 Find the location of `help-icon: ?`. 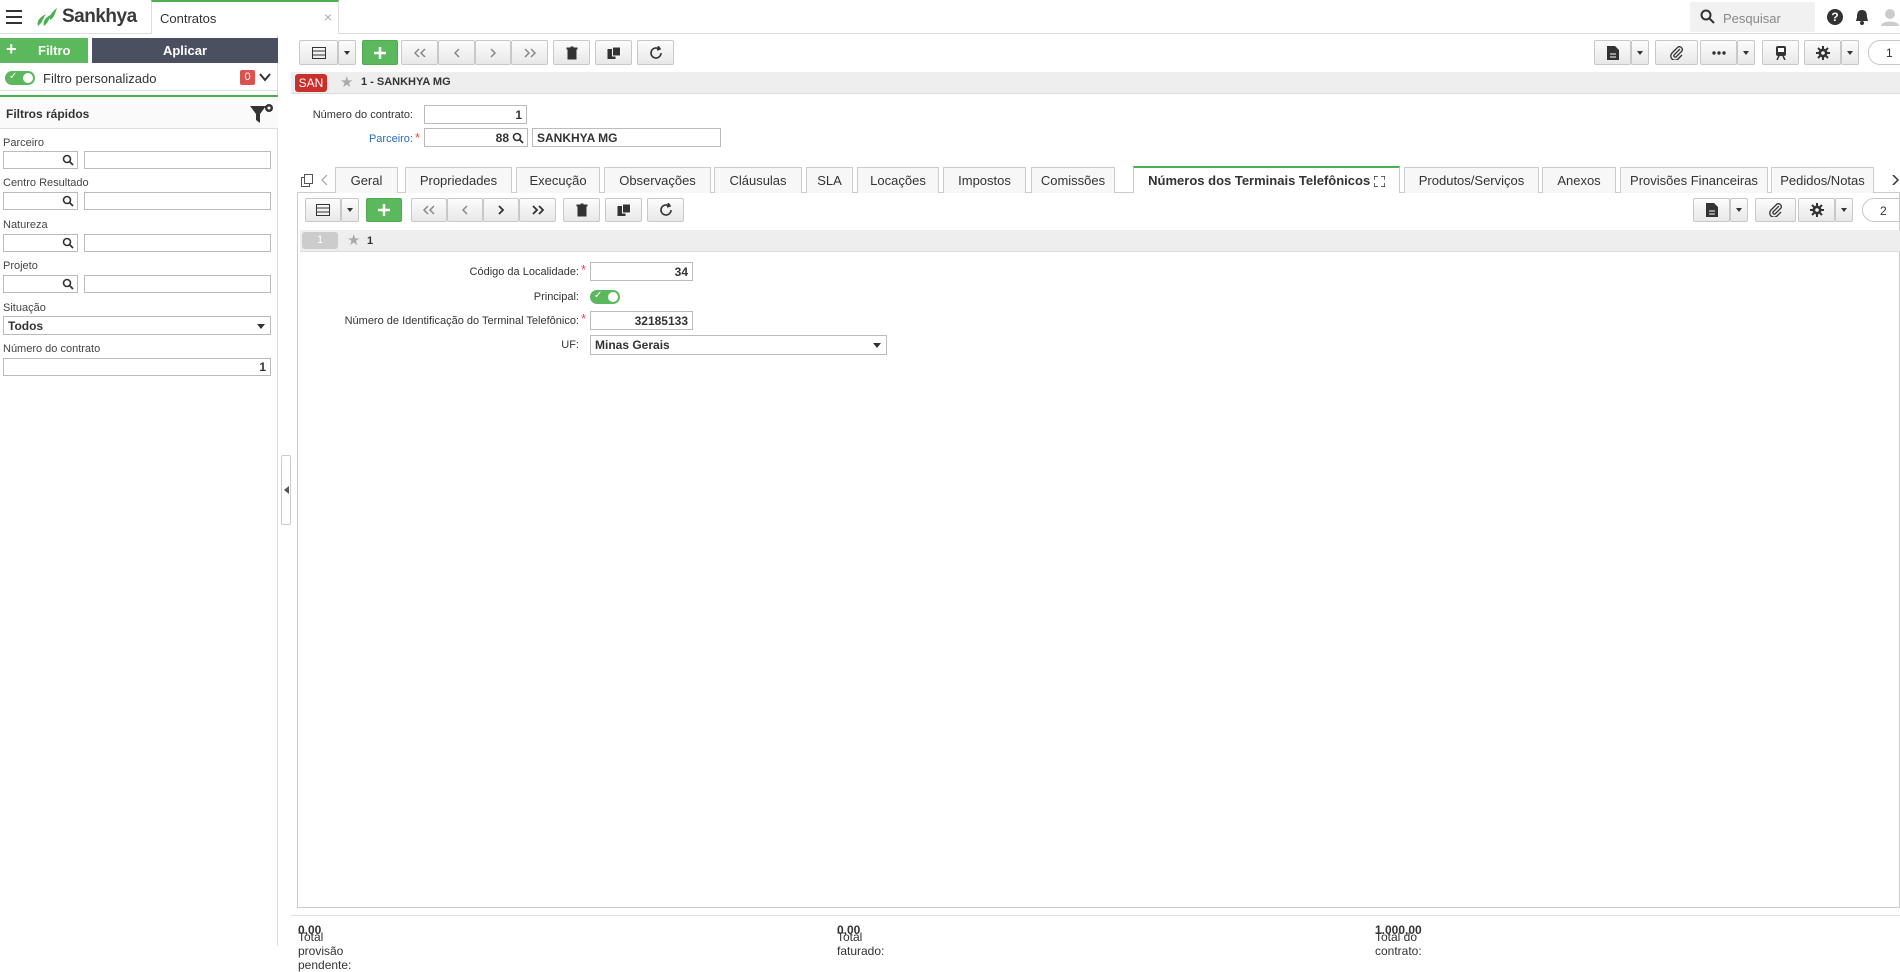

help-icon: ? is located at coordinates (1835, 17).